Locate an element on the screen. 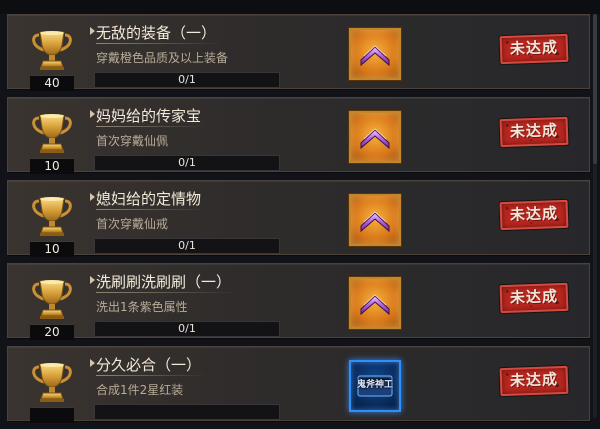  reward-item: 鬼斧神工 is located at coordinates (375, 386).